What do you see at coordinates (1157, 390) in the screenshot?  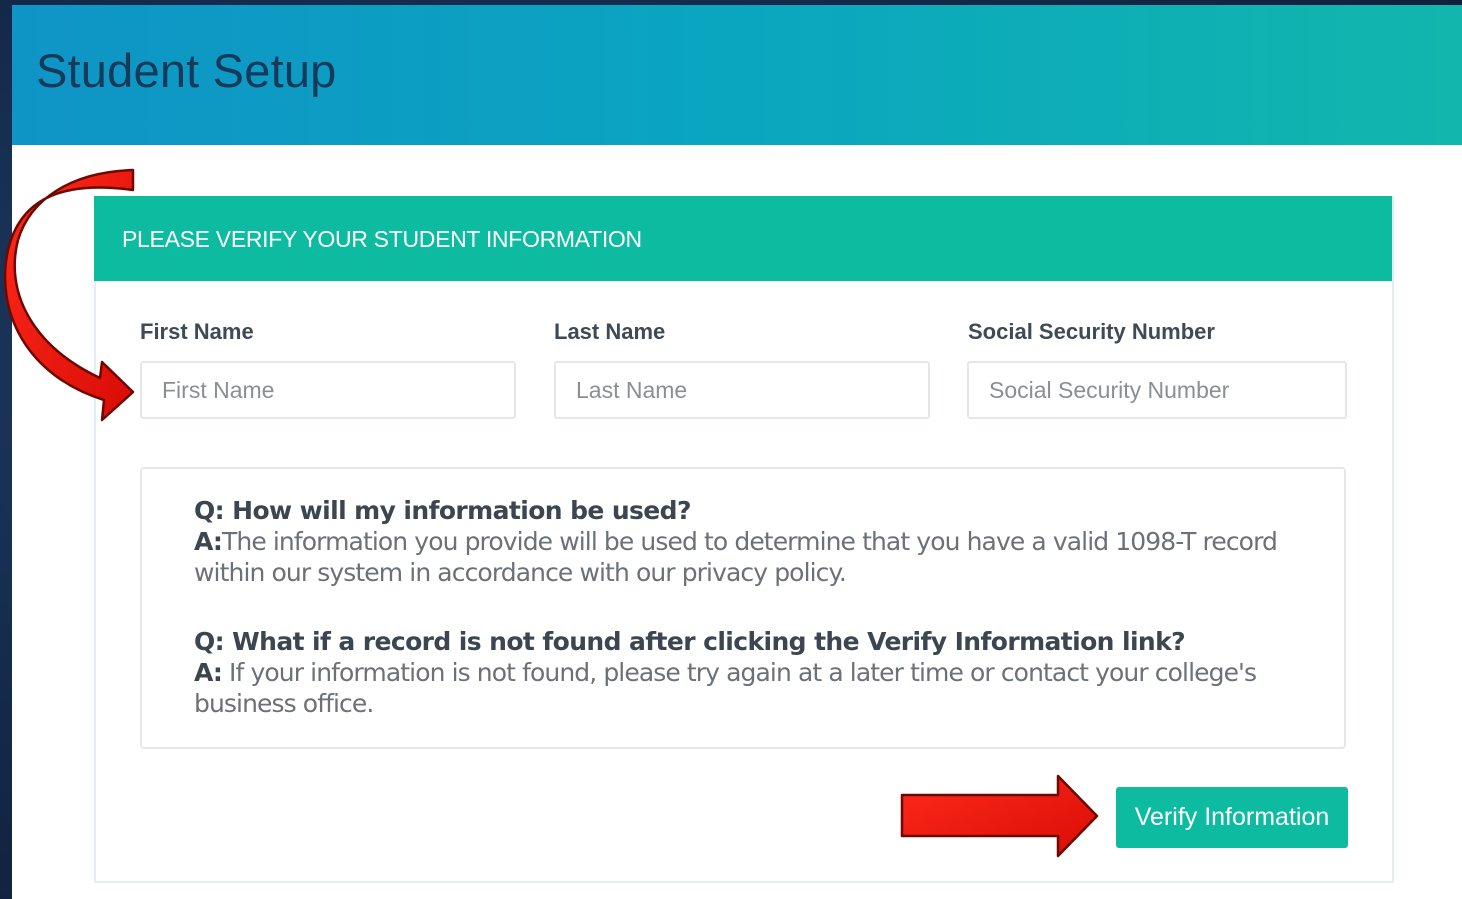 I see `ssn-input` at bounding box center [1157, 390].